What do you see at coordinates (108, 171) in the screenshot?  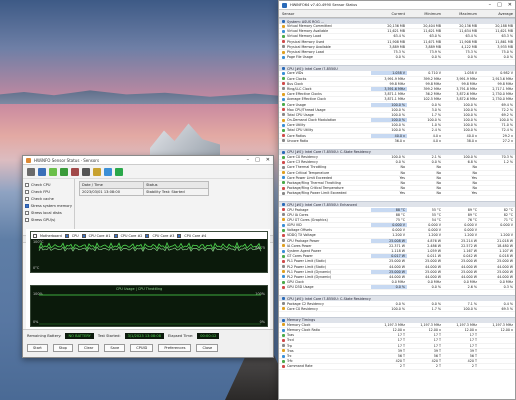 I see `info-icon` at bounding box center [108, 171].